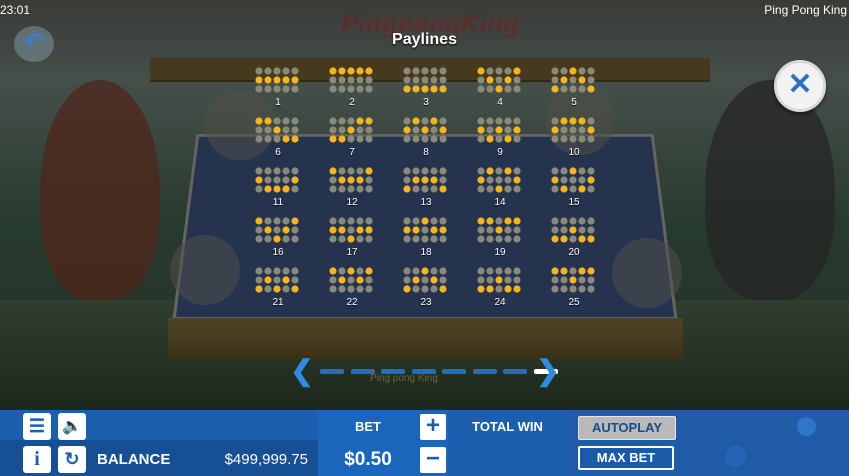 This screenshot has height=476, width=849. I want to click on payline-number: 9, so click(500, 152).